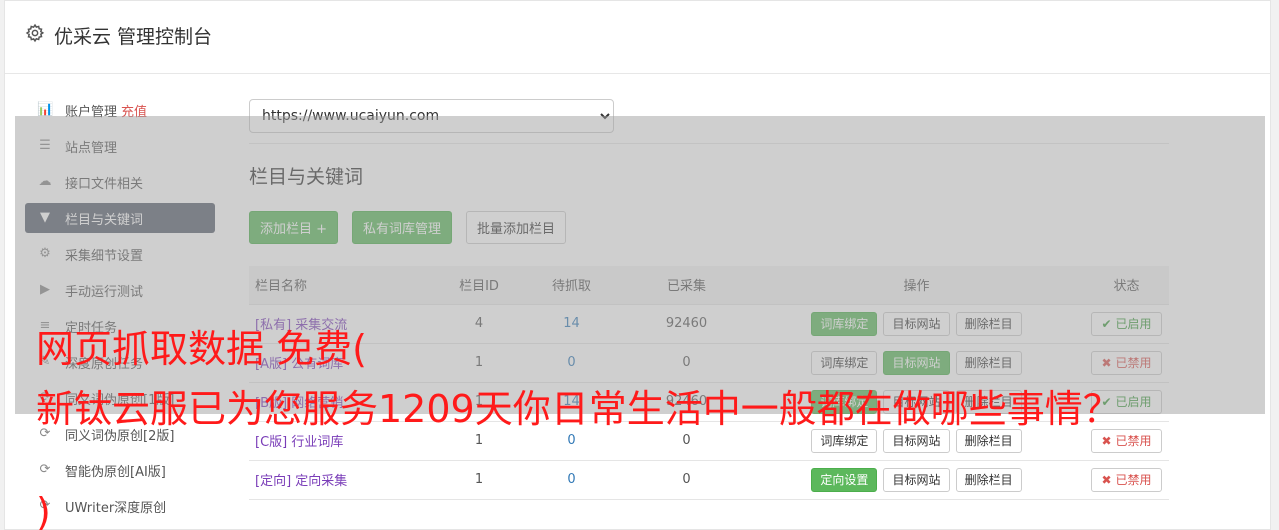  I want to click on status-toggle: ✖ 已禁用, so click(1126, 479).